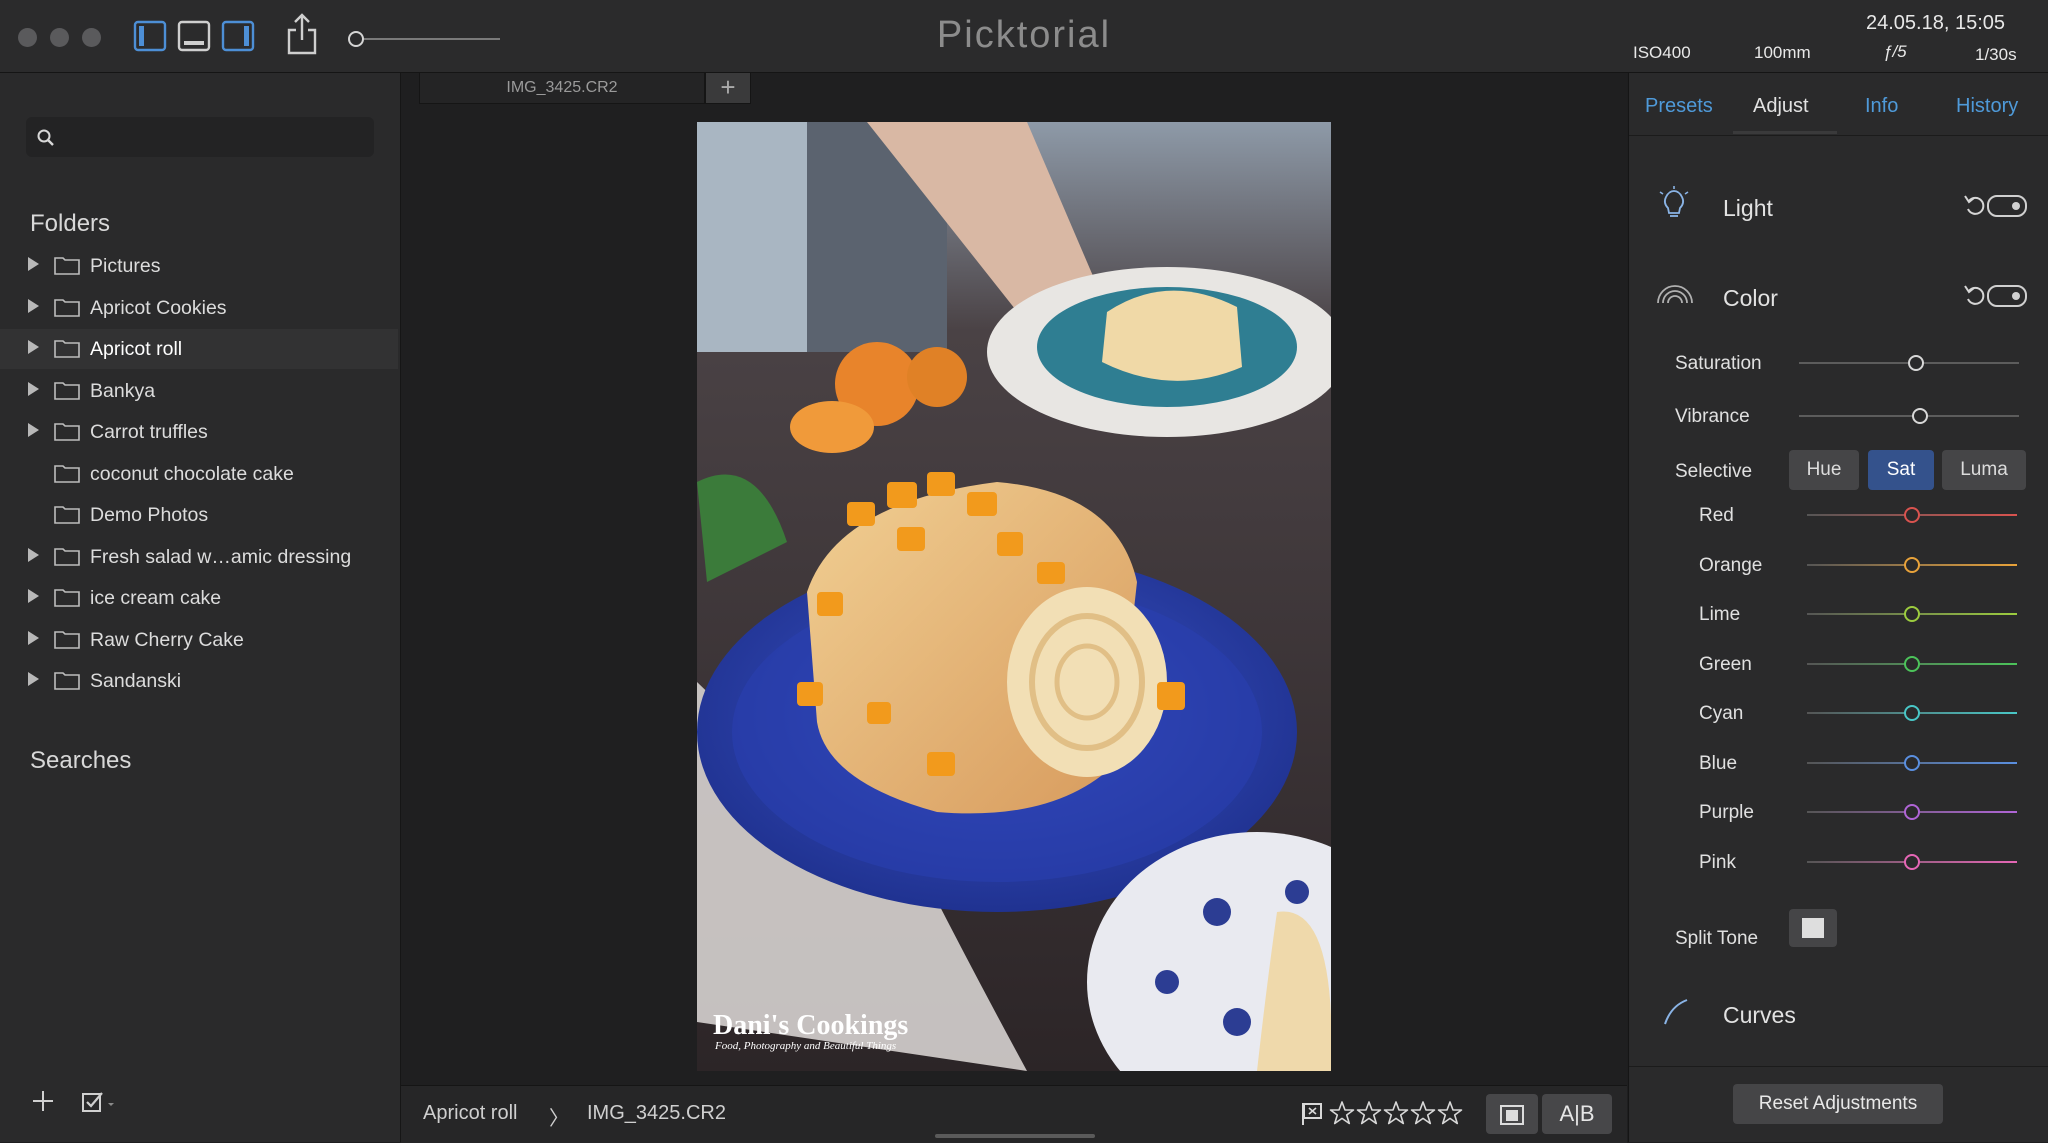  I want to click on folder-item-label: Carrot truffles, so click(149, 432).